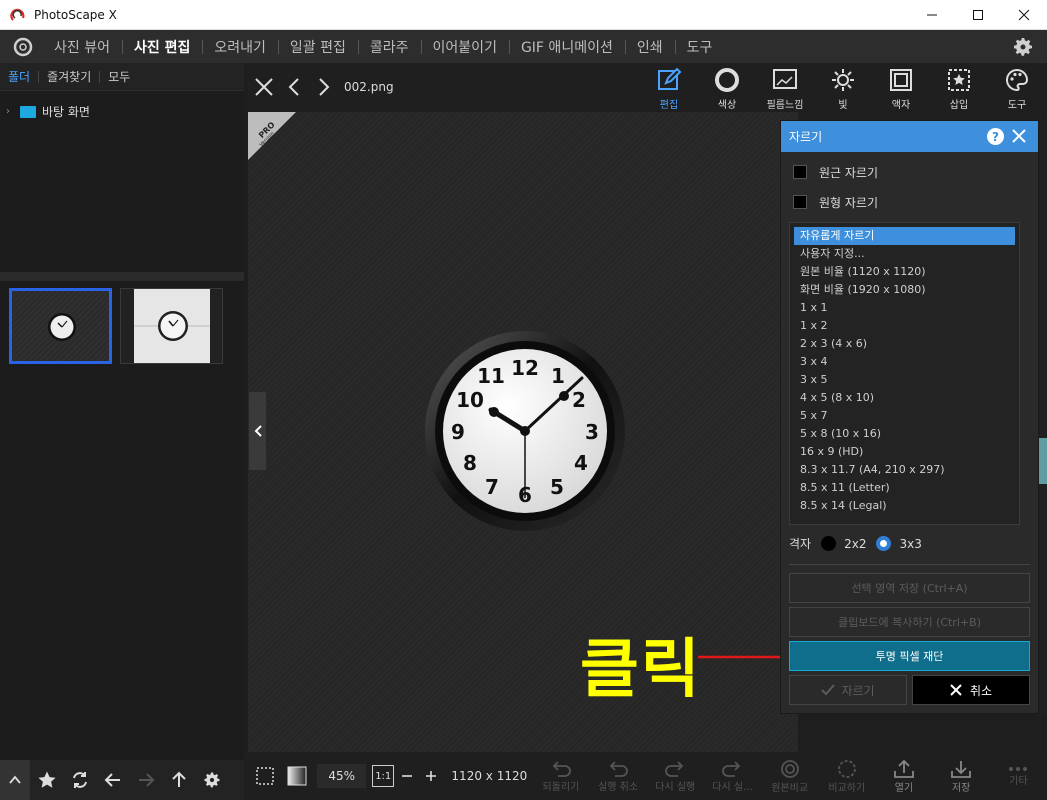  Describe the element at coordinates (669, 87) in the screenshot. I see `tool-edit: 편집` at that location.